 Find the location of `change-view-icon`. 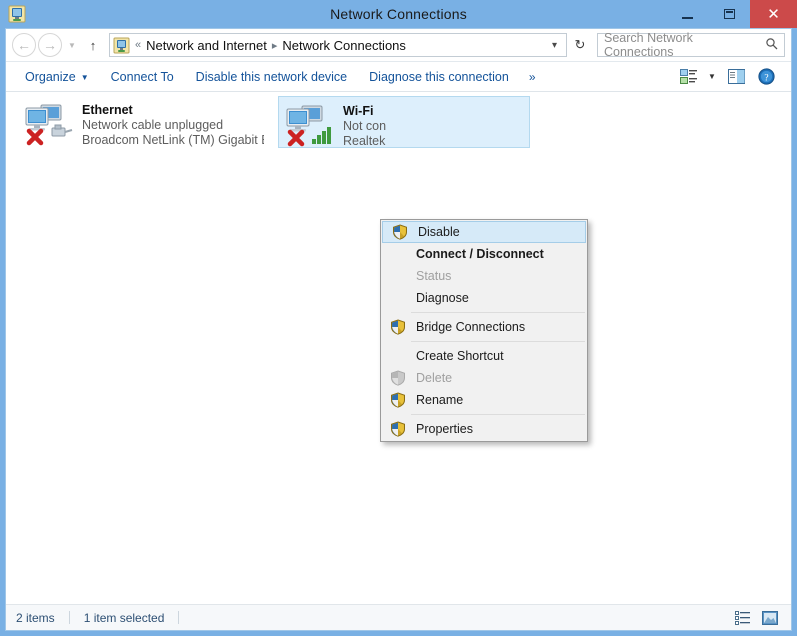

change-view-icon is located at coordinates (688, 77).